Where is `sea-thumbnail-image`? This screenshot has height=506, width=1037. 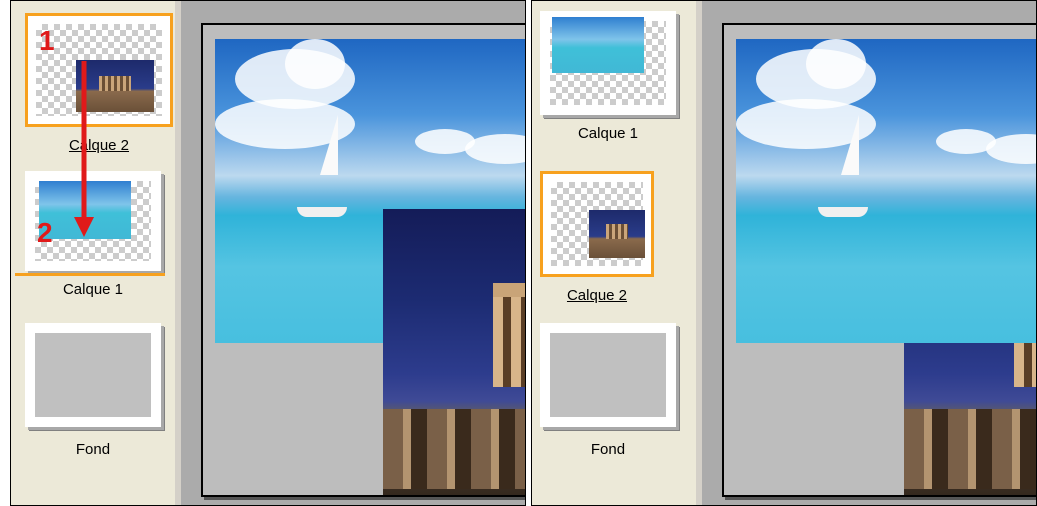 sea-thumbnail-image is located at coordinates (598, 45).